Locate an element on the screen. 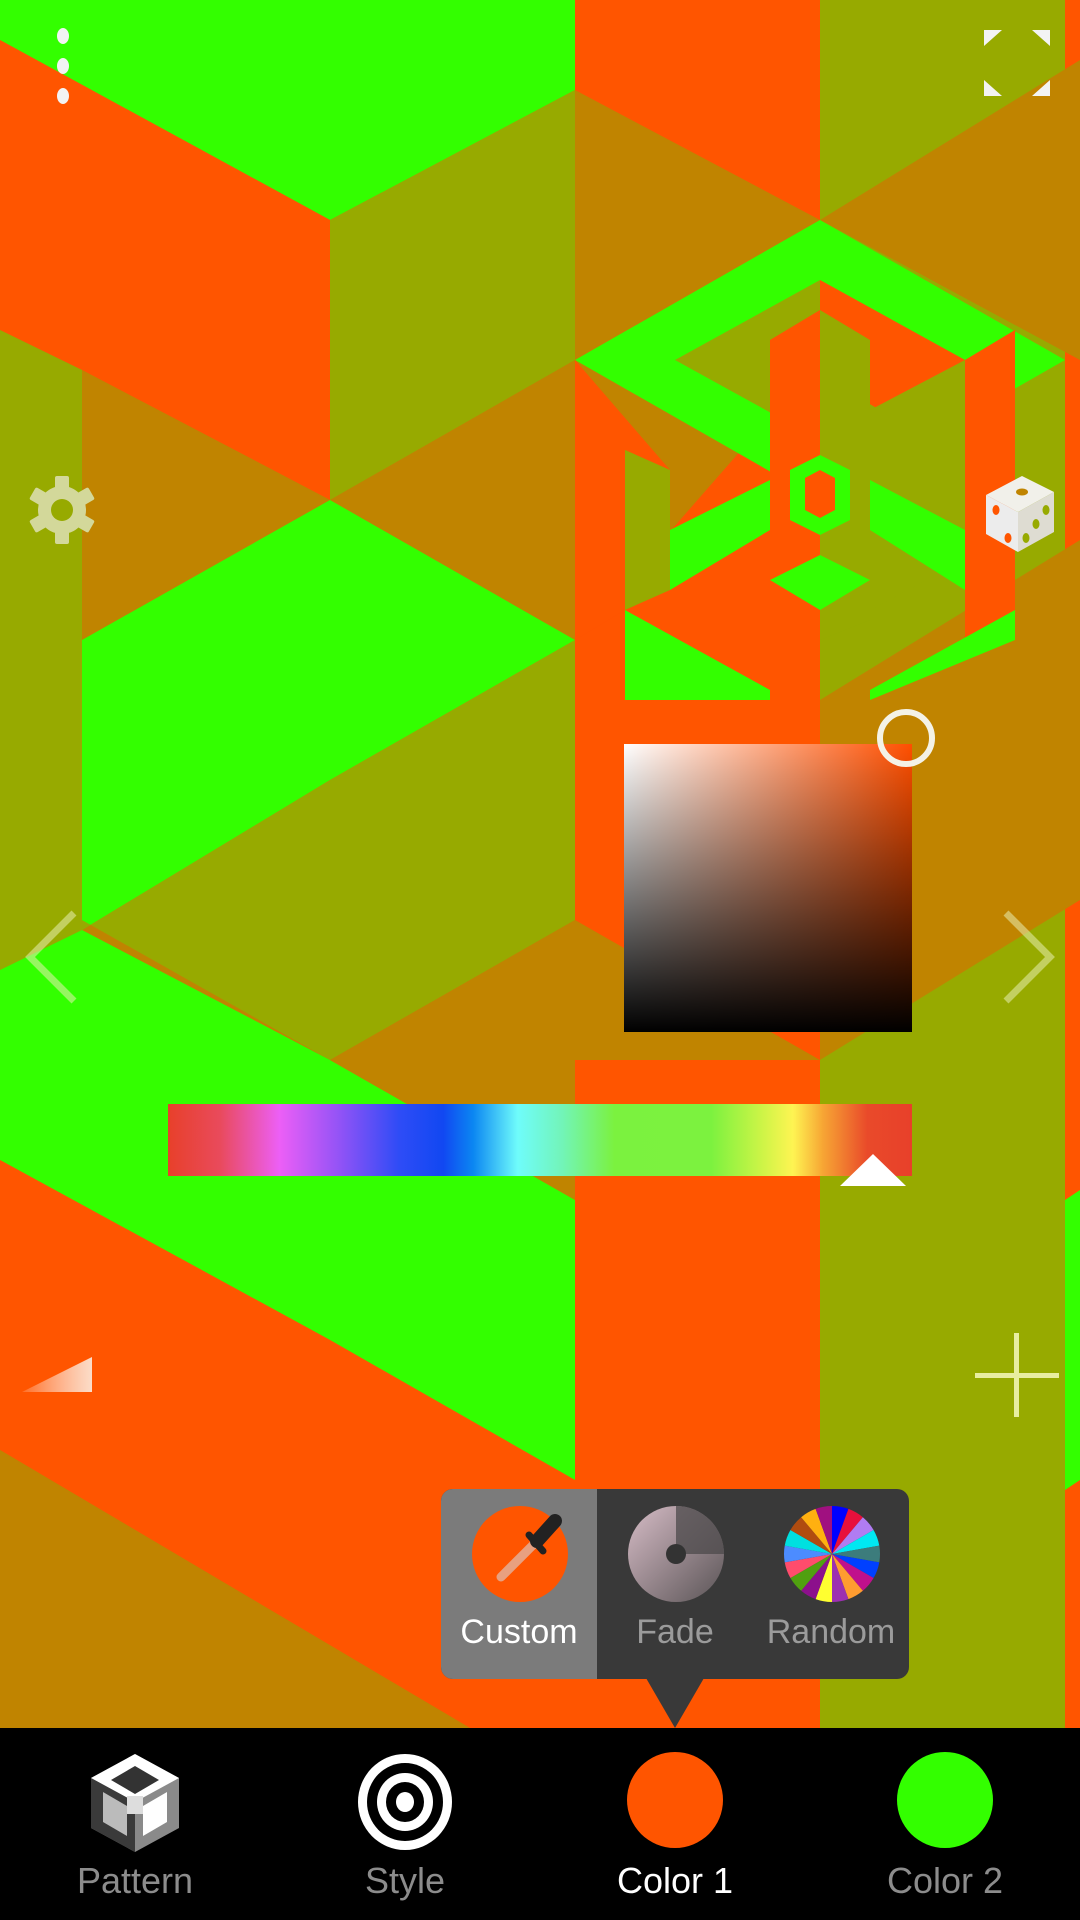 The image size is (1080, 1920). color-wheel-icon is located at coordinates (832, 1554).